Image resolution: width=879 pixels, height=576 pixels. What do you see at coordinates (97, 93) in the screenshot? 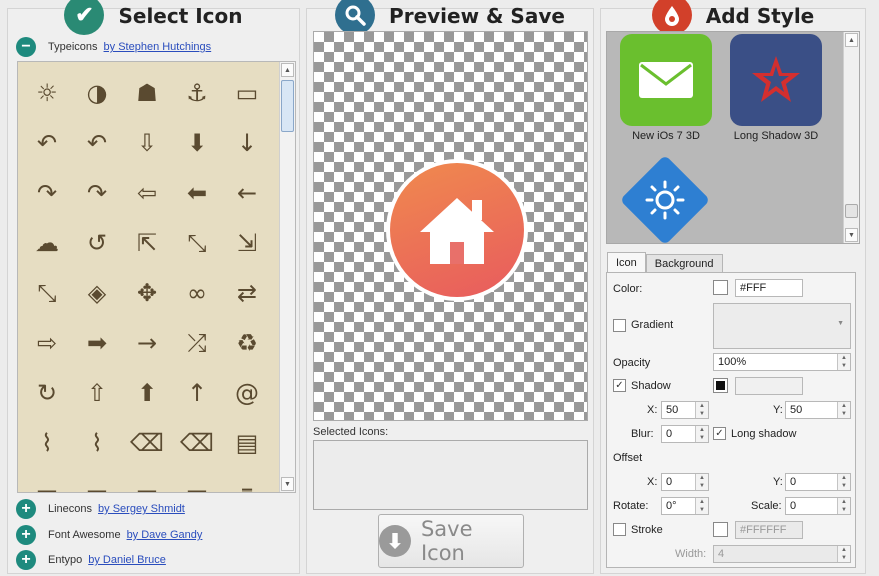
I see `glyph-icon: ◑` at bounding box center [97, 93].